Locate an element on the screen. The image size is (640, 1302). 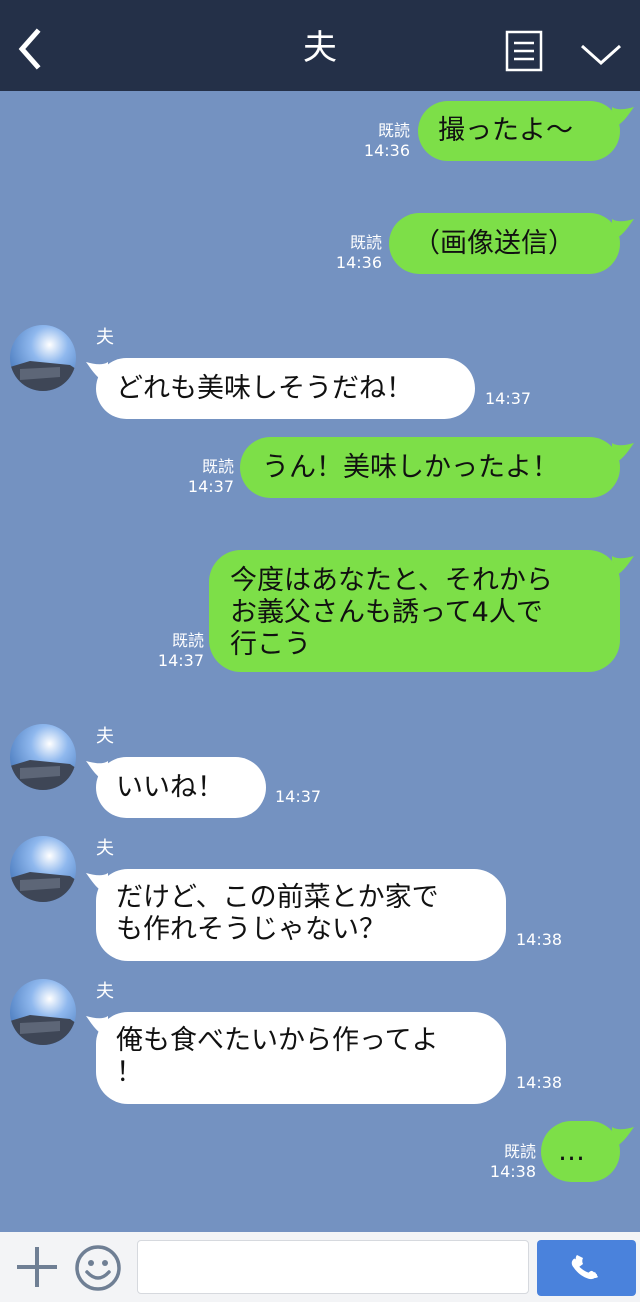
message-text: 撮ったよ〜 is located at coordinates (519, 131).